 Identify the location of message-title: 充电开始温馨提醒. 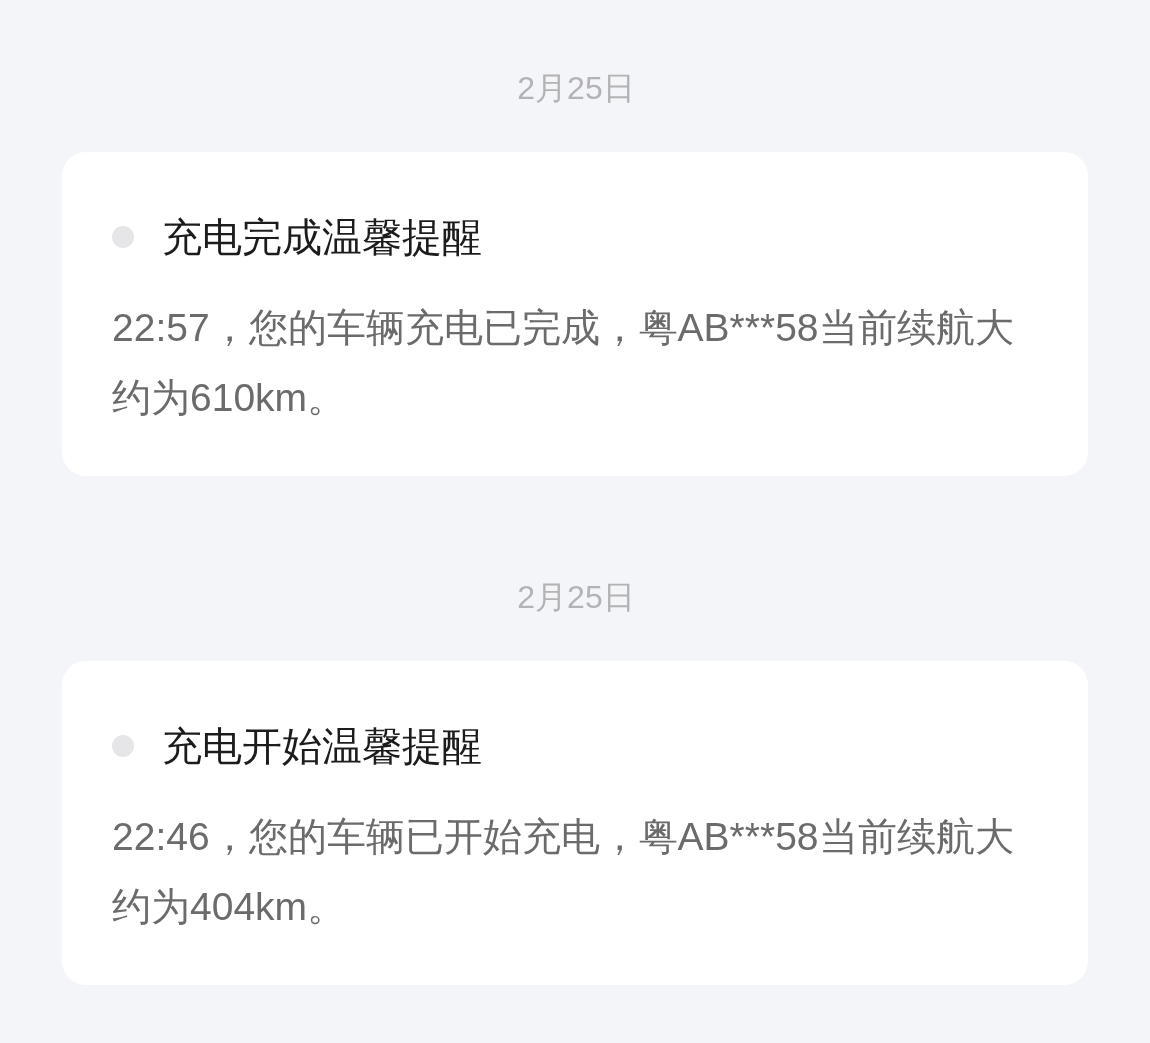
(322, 746).